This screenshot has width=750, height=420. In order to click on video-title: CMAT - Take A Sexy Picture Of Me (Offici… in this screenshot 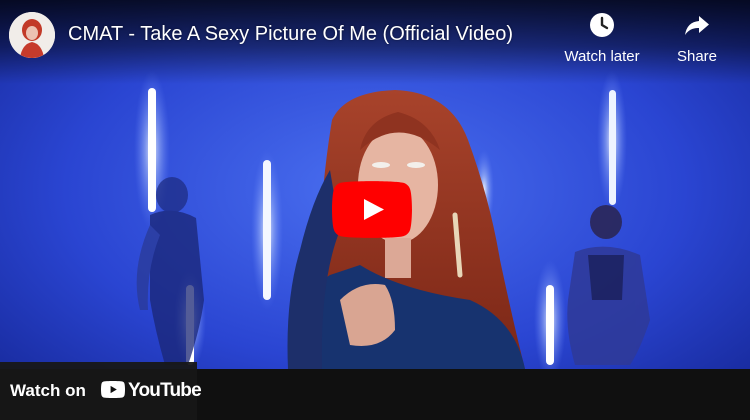, I will do `click(290, 34)`.